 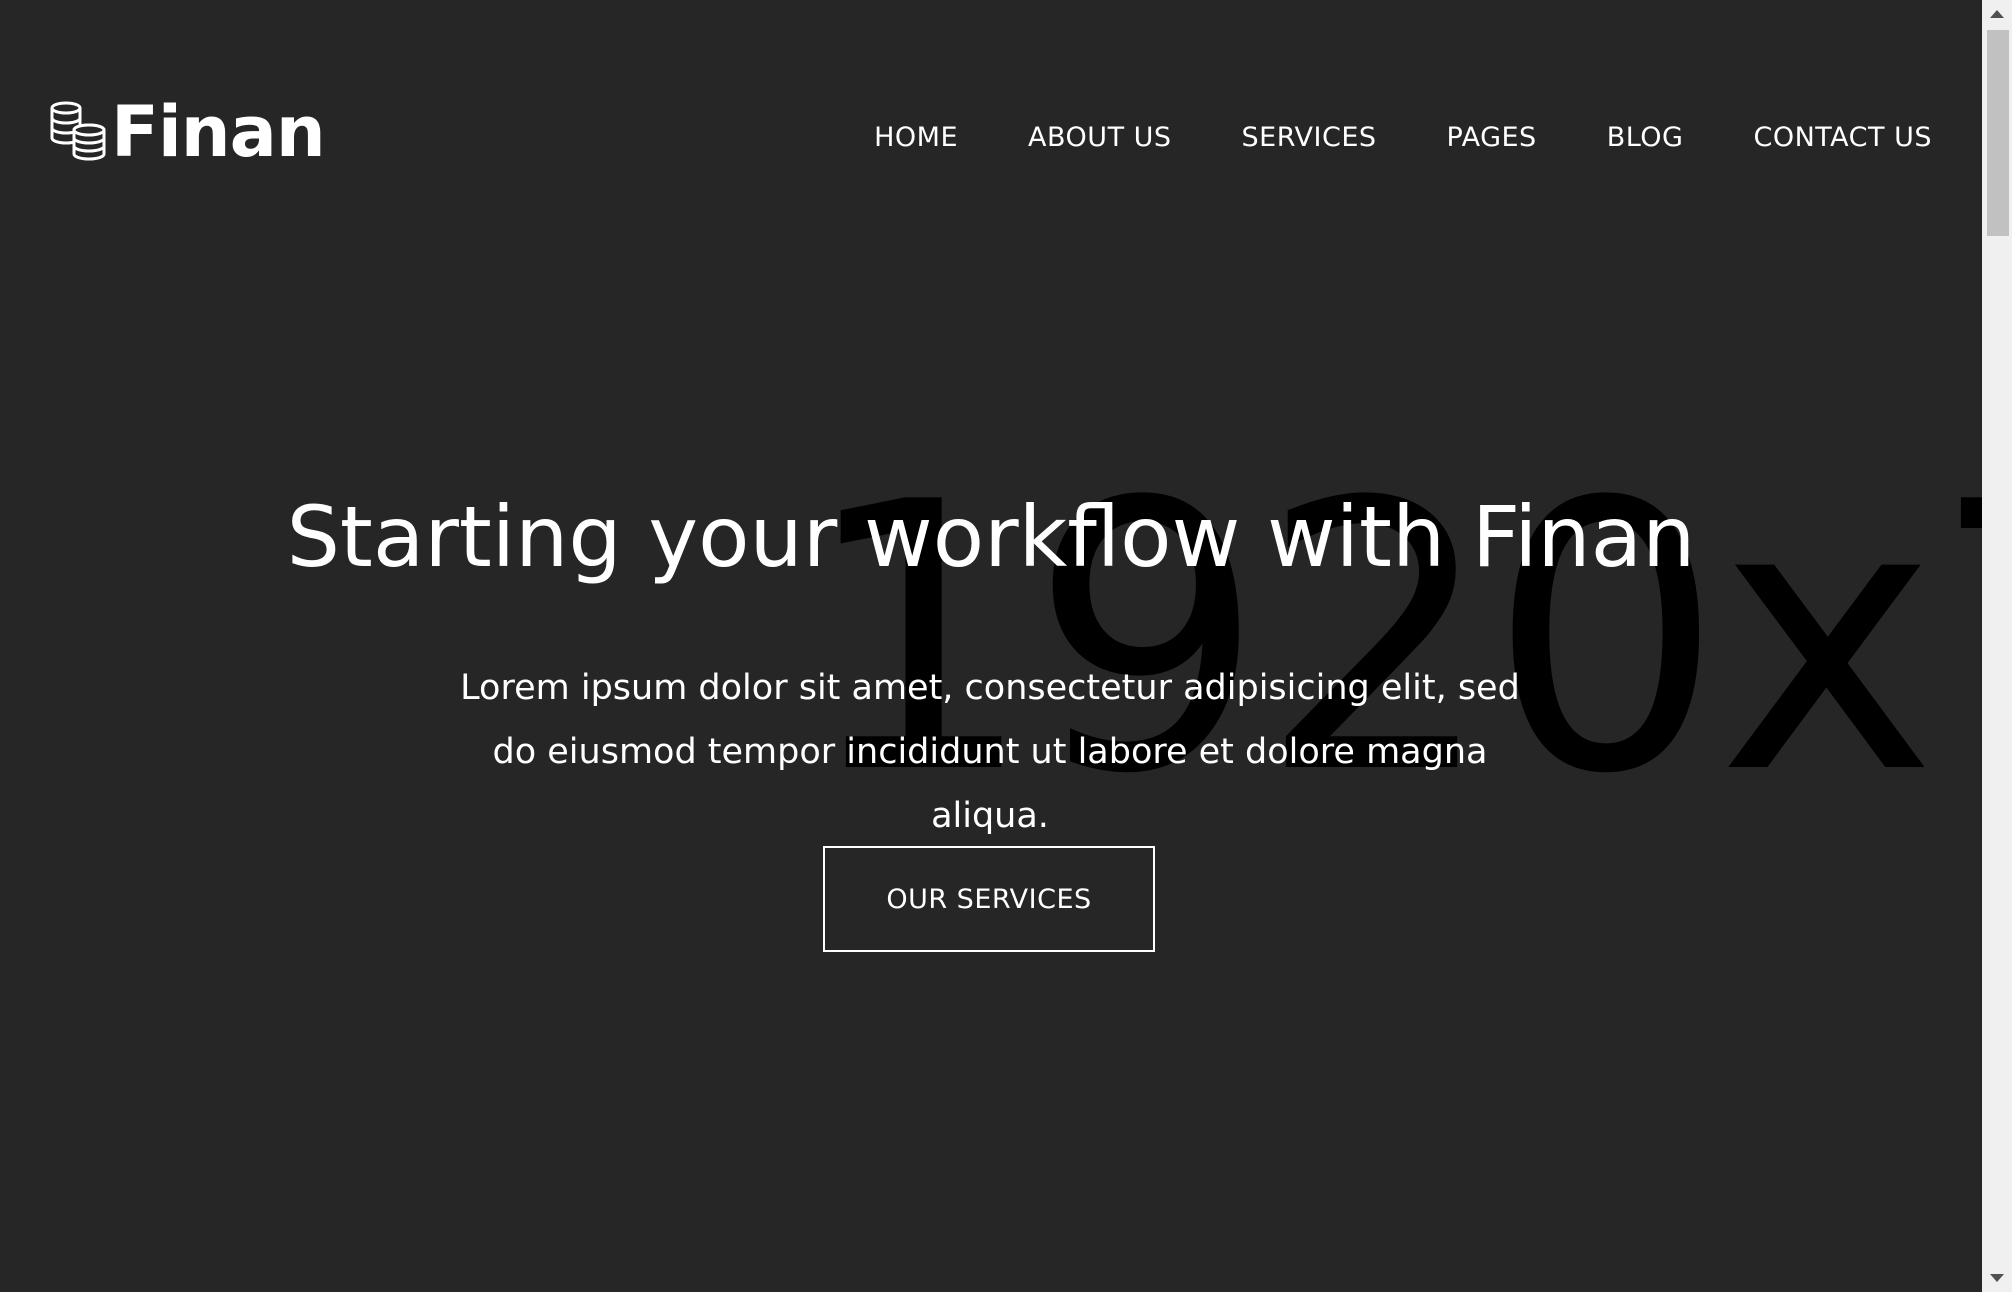 I want to click on nav-home: HOME, so click(x=916, y=138).